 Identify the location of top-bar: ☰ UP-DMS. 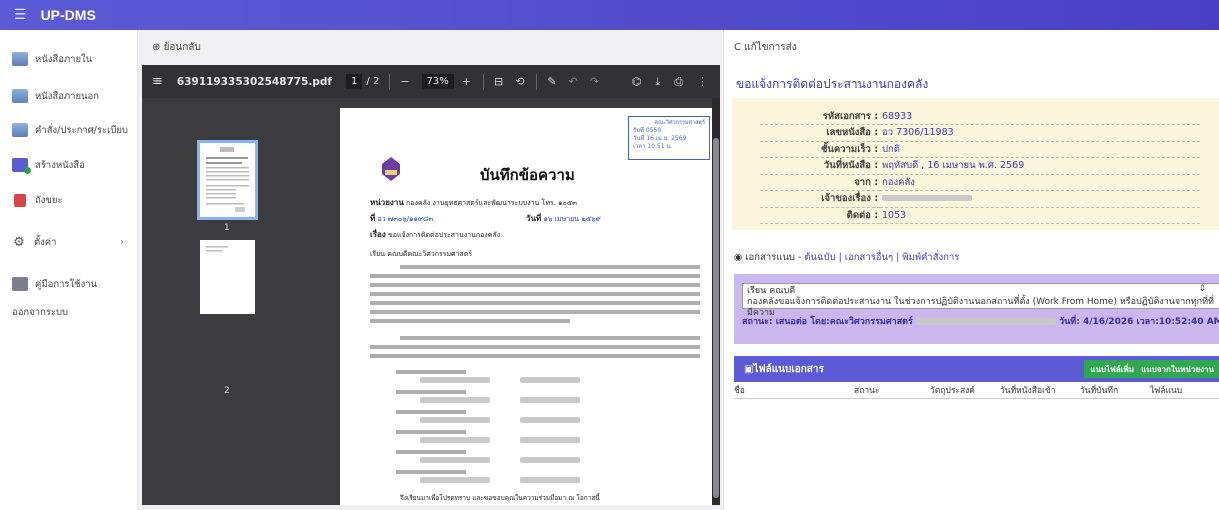
(609, 15).